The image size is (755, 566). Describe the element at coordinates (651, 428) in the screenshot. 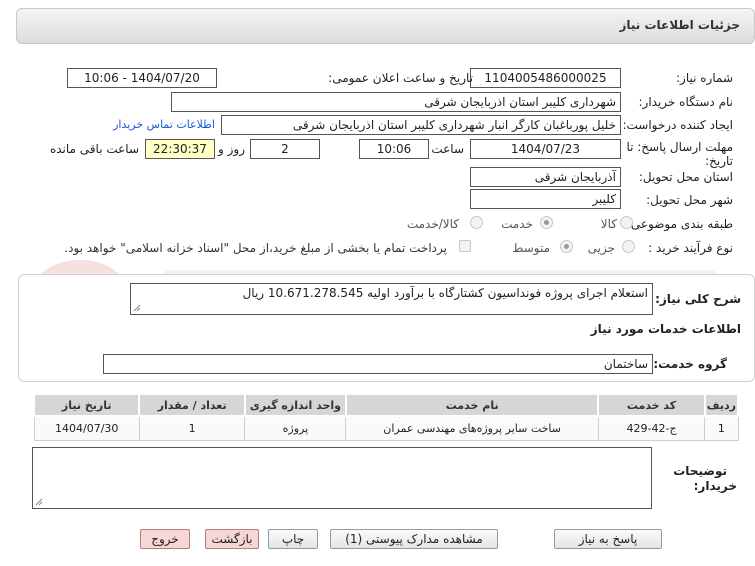

I see `cell-service-code: ج-42-429` at that location.